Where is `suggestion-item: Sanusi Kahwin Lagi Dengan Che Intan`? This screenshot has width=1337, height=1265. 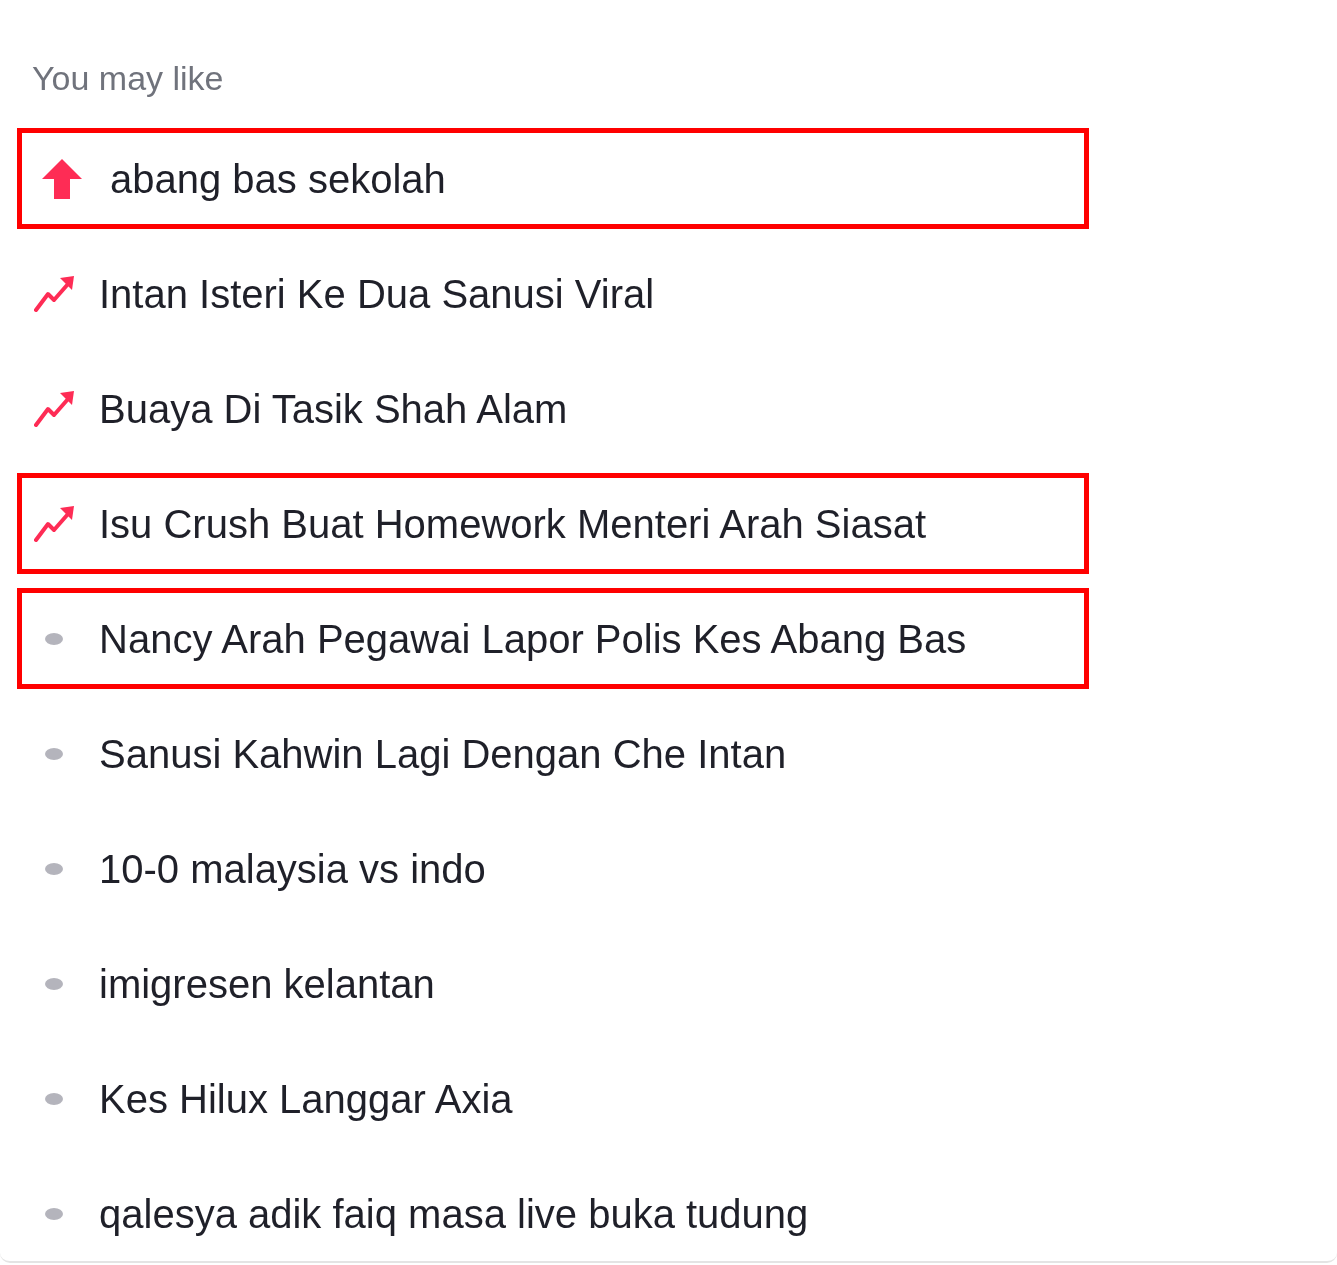 suggestion-item: Sanusi Kahwin Lagi Dengan Che Intan is located at coordinates (553, 753).